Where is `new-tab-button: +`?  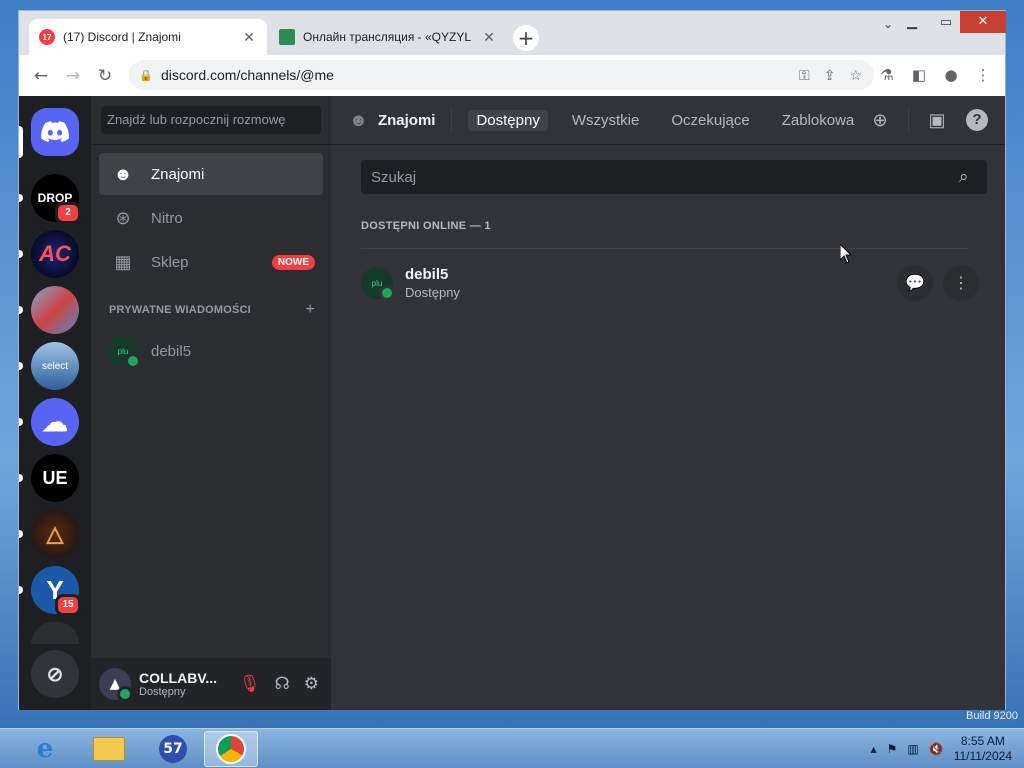 new-tab-button: + is located at coordinates (526, 38).